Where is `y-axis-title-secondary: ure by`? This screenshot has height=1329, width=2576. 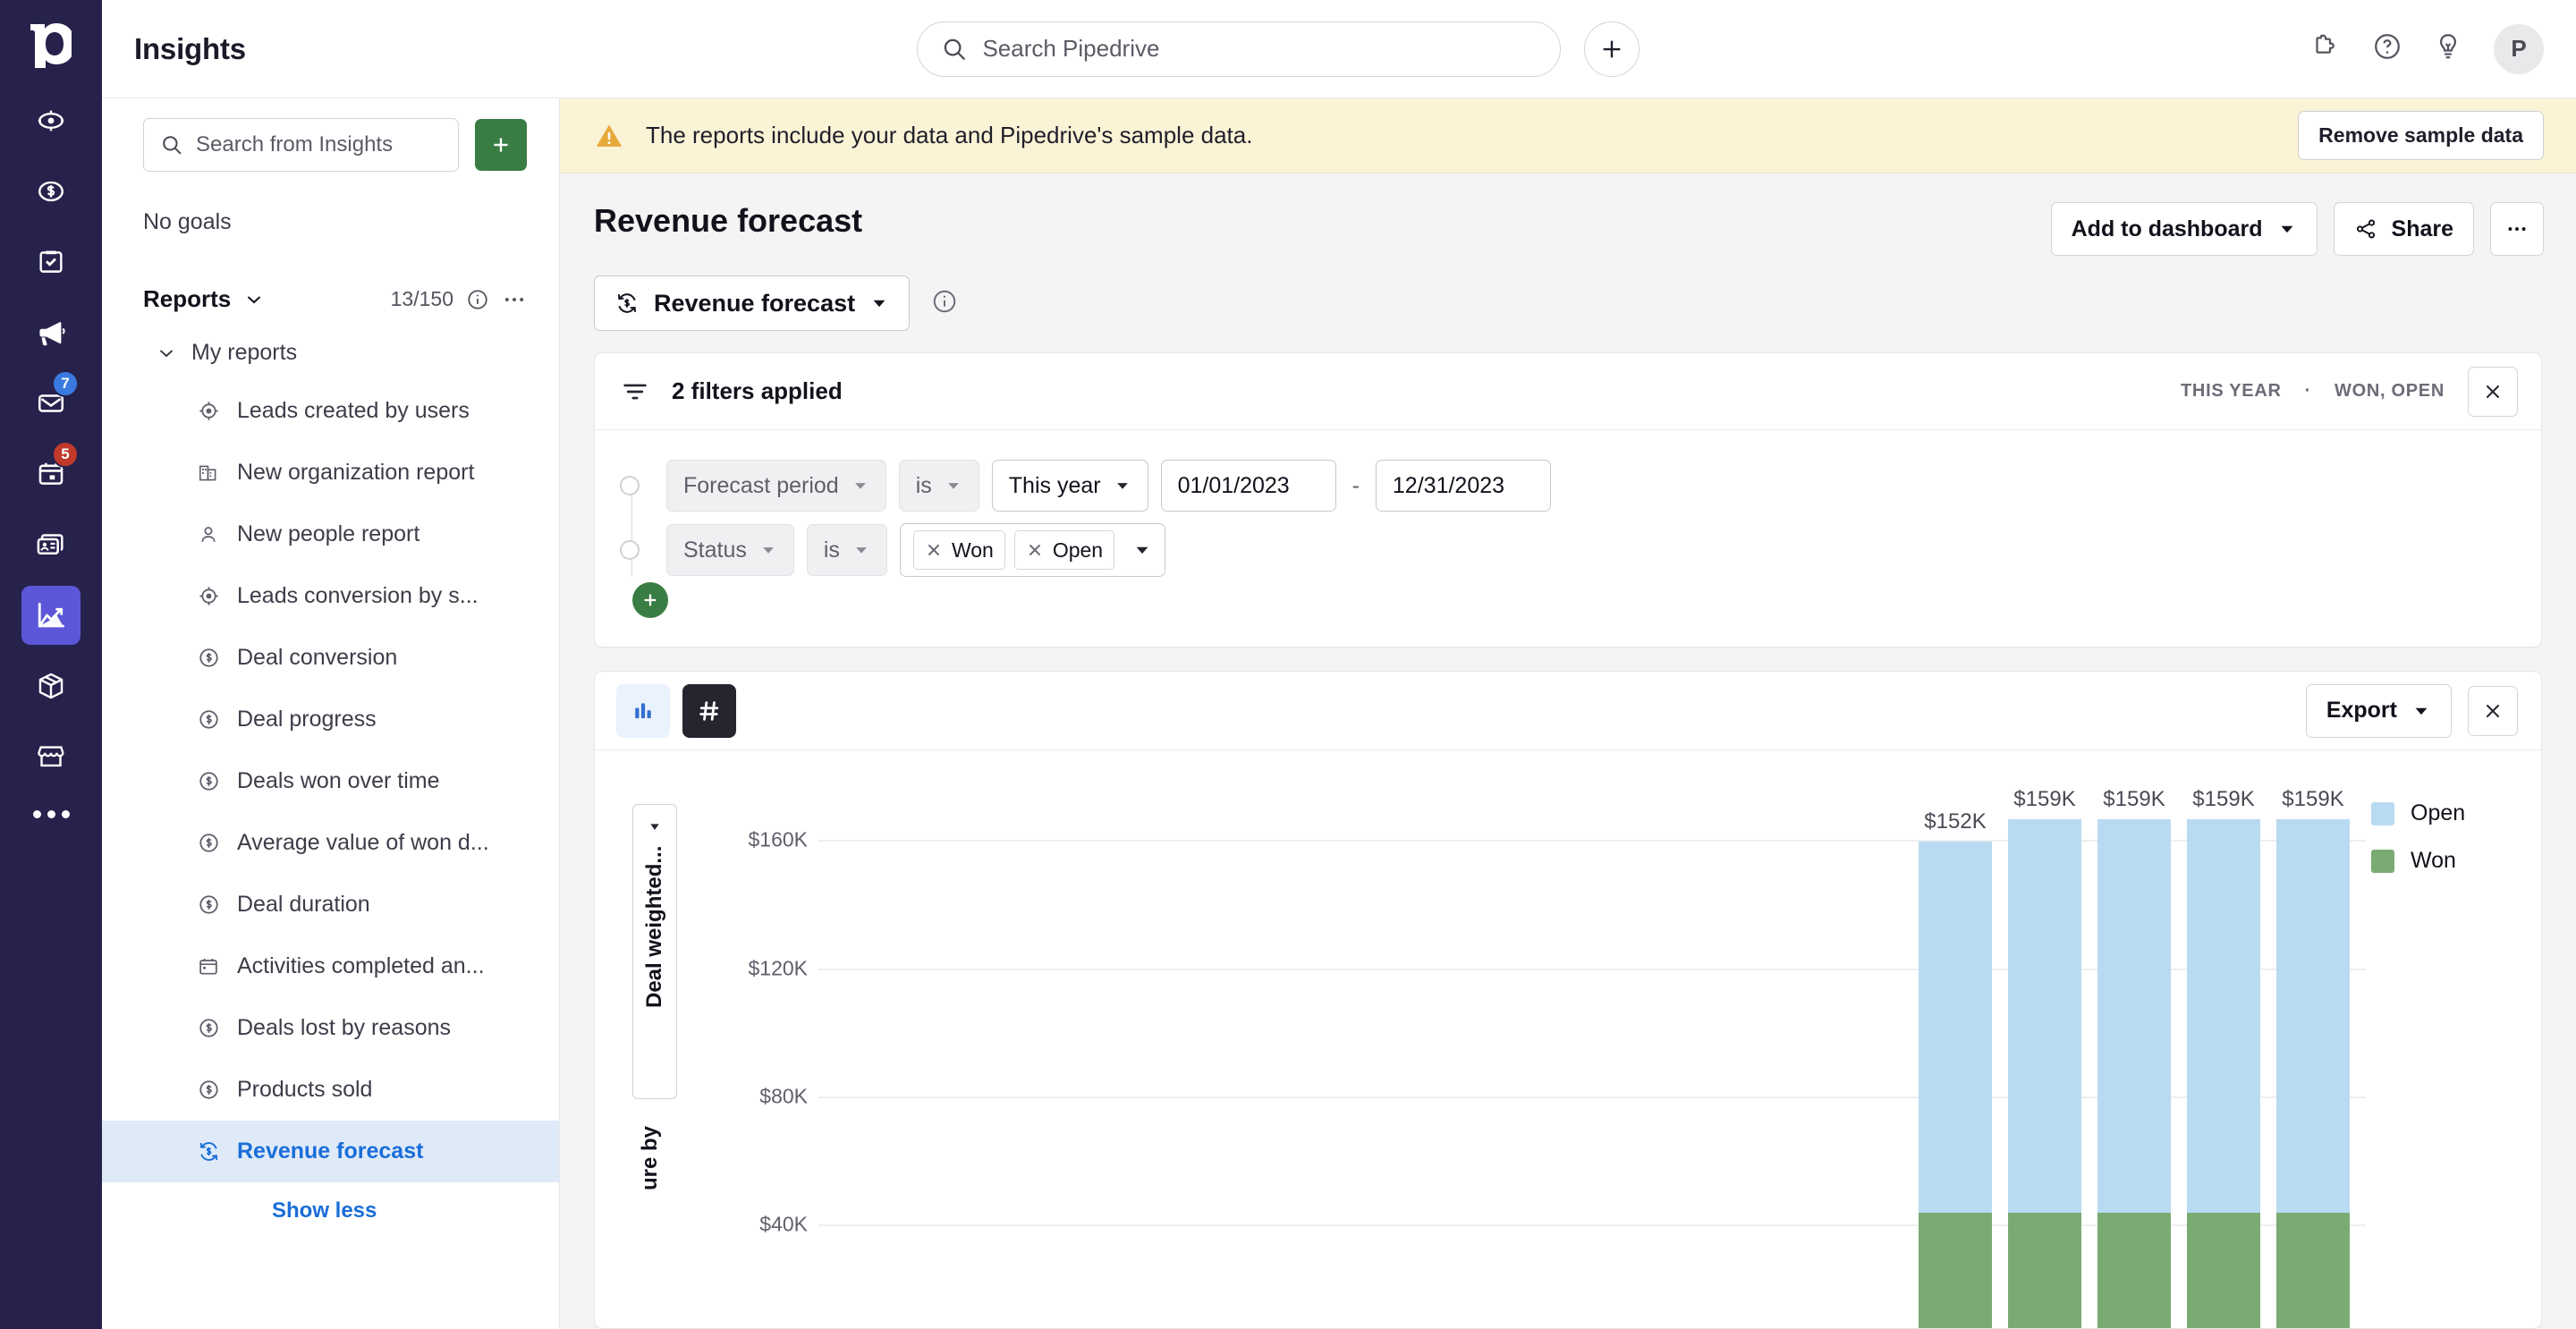
y-axis-title-secondary: ure by is located at coordinates (650, 1158).